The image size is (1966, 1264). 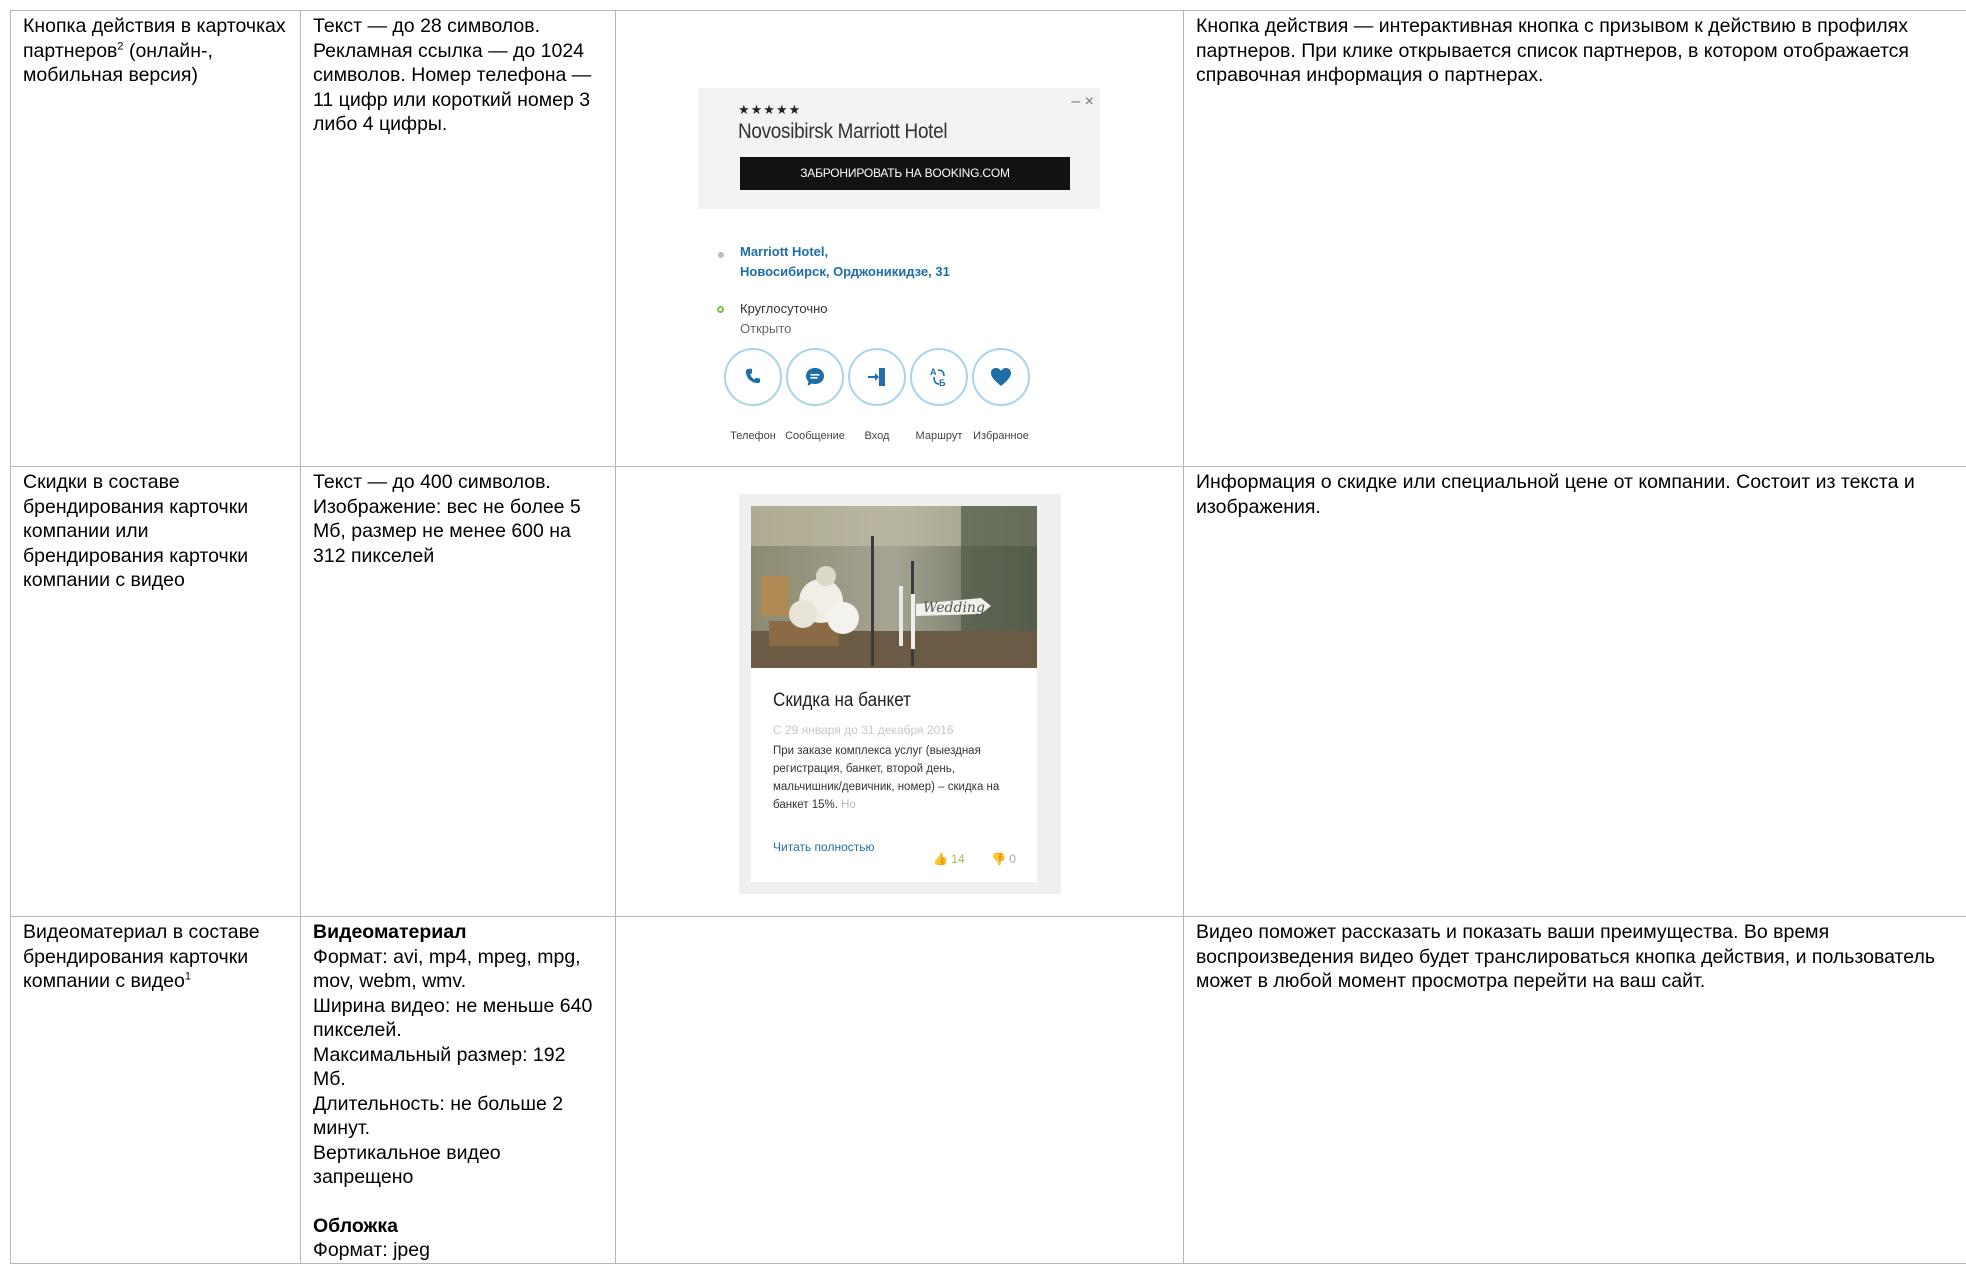 I want to click on booking-button: ЗАБРОНИРОВАТЬ НА BOOKING.COM, so click(x=905, y=173).